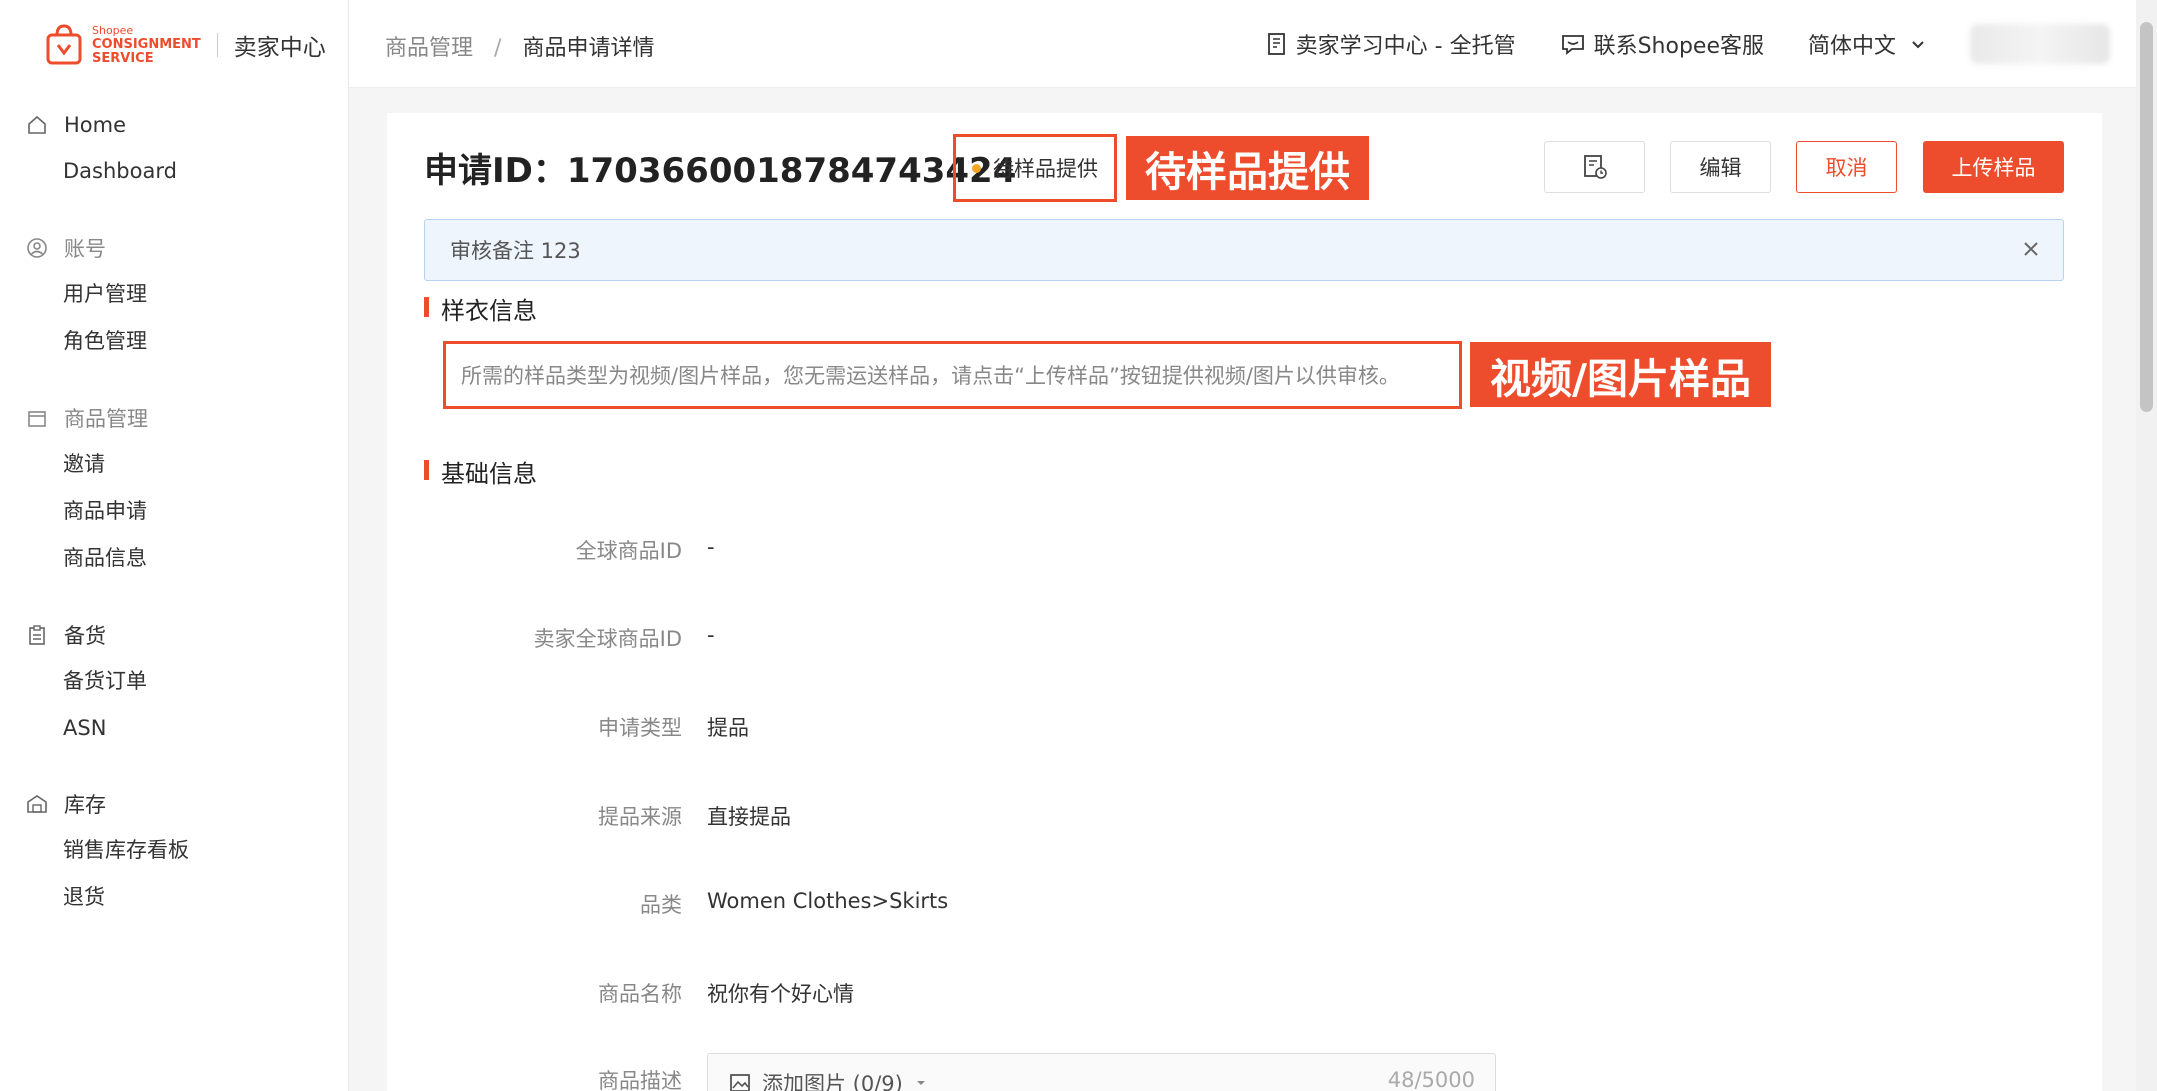  I want to click on sidebar-item-asn: ASN, so click(174, 728).